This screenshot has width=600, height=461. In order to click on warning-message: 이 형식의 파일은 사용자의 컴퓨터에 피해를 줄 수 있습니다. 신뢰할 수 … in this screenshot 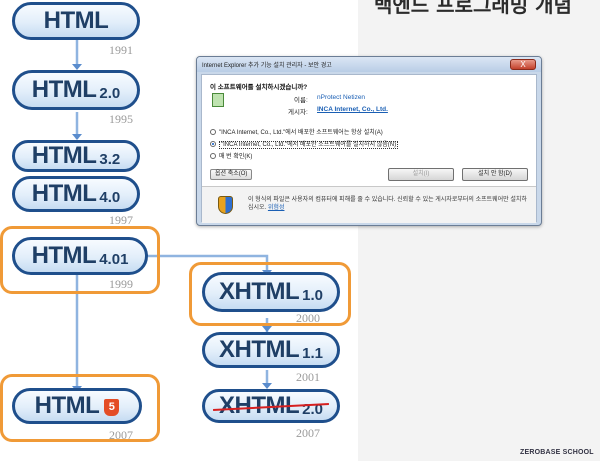, I will do `click(387, 204)`.